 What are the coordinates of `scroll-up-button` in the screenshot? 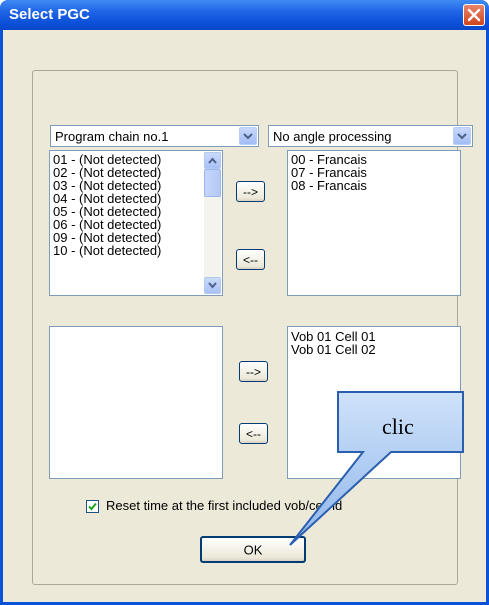 It's located at (212, 160).